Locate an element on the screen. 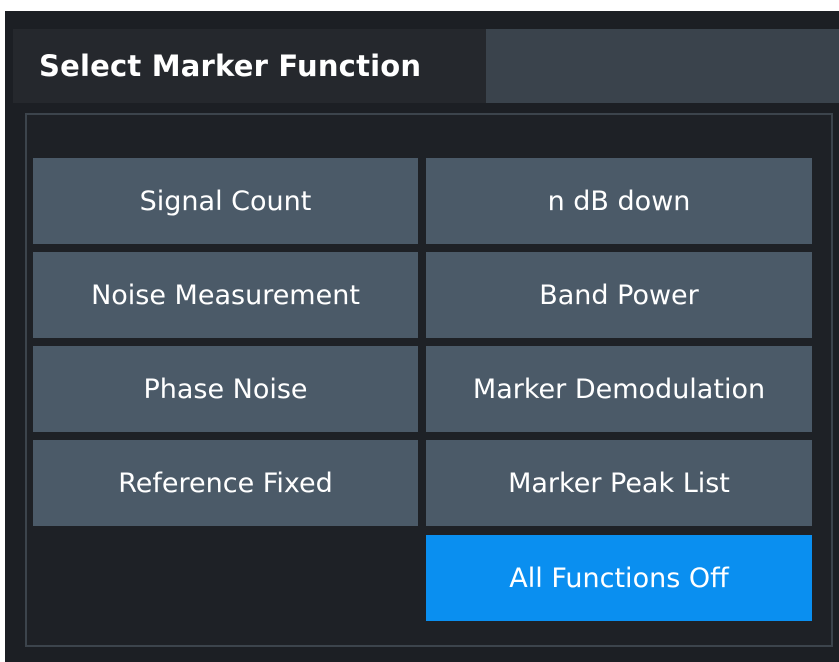 This screenshot has height=662, width=839. marker-peak-list-button: Marker Peak List is located at coordinates (619, 483).